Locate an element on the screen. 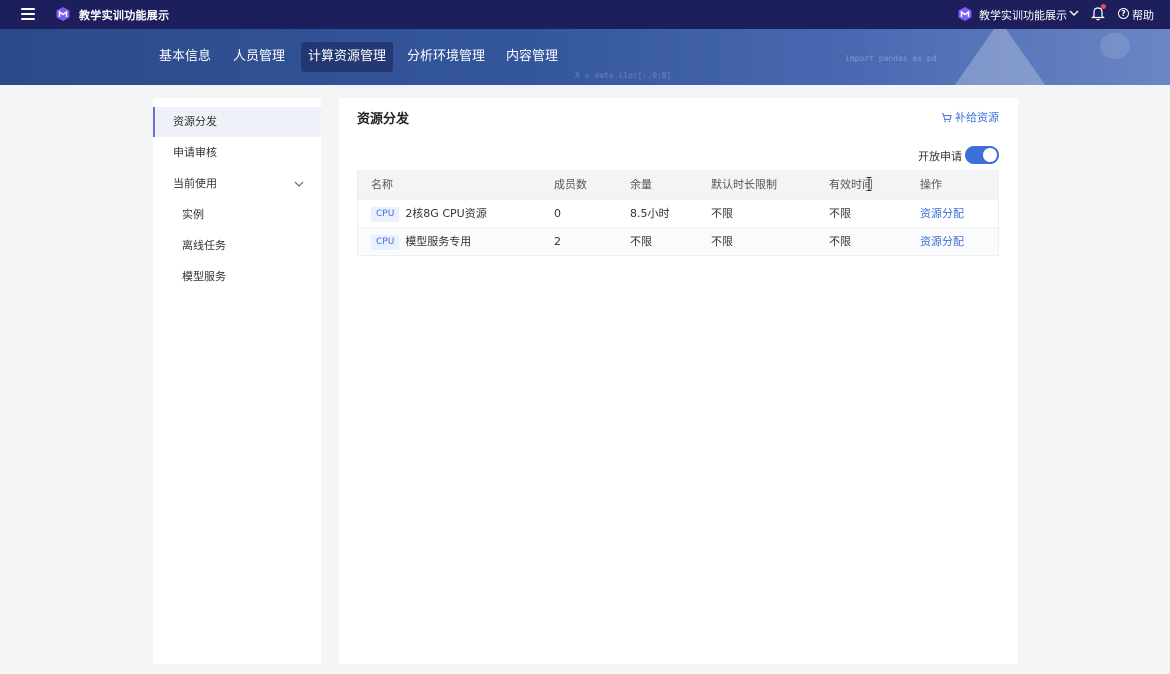  sidebar-item-resource-distribution: 资源分发 is located at coordinates (237, 122).